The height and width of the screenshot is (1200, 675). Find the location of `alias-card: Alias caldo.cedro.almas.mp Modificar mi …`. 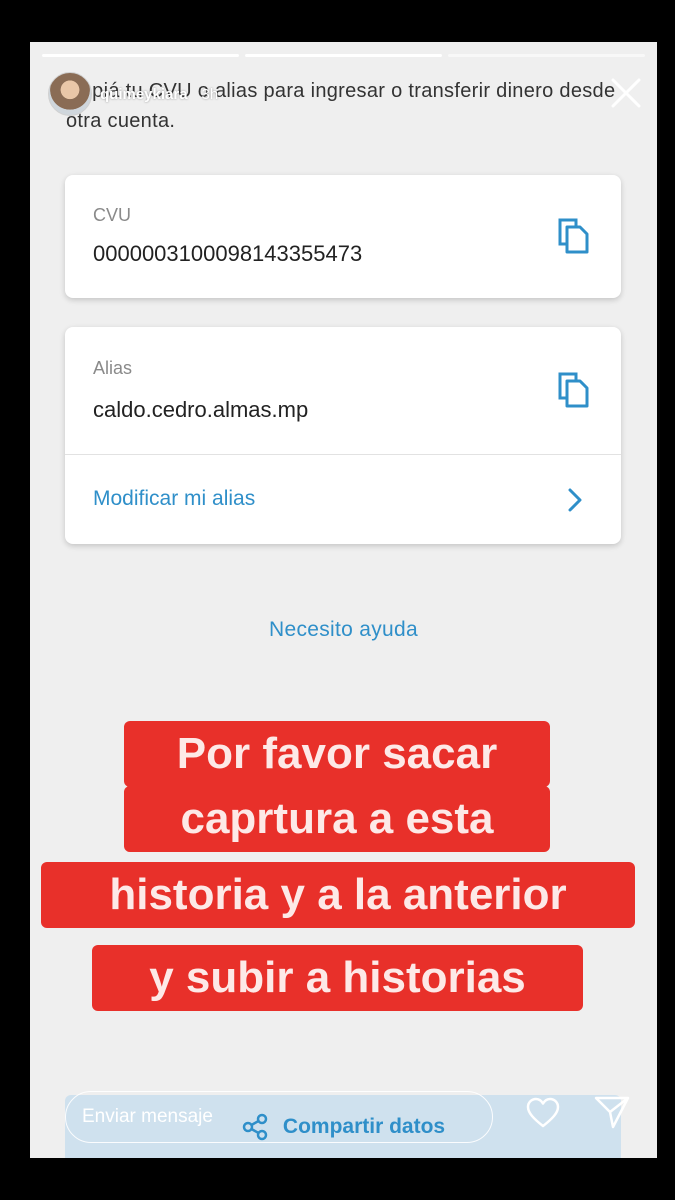

alias-card: Alias caldo.cedro.almas.mp Modificar mi … is located at coordinates (343, 435).